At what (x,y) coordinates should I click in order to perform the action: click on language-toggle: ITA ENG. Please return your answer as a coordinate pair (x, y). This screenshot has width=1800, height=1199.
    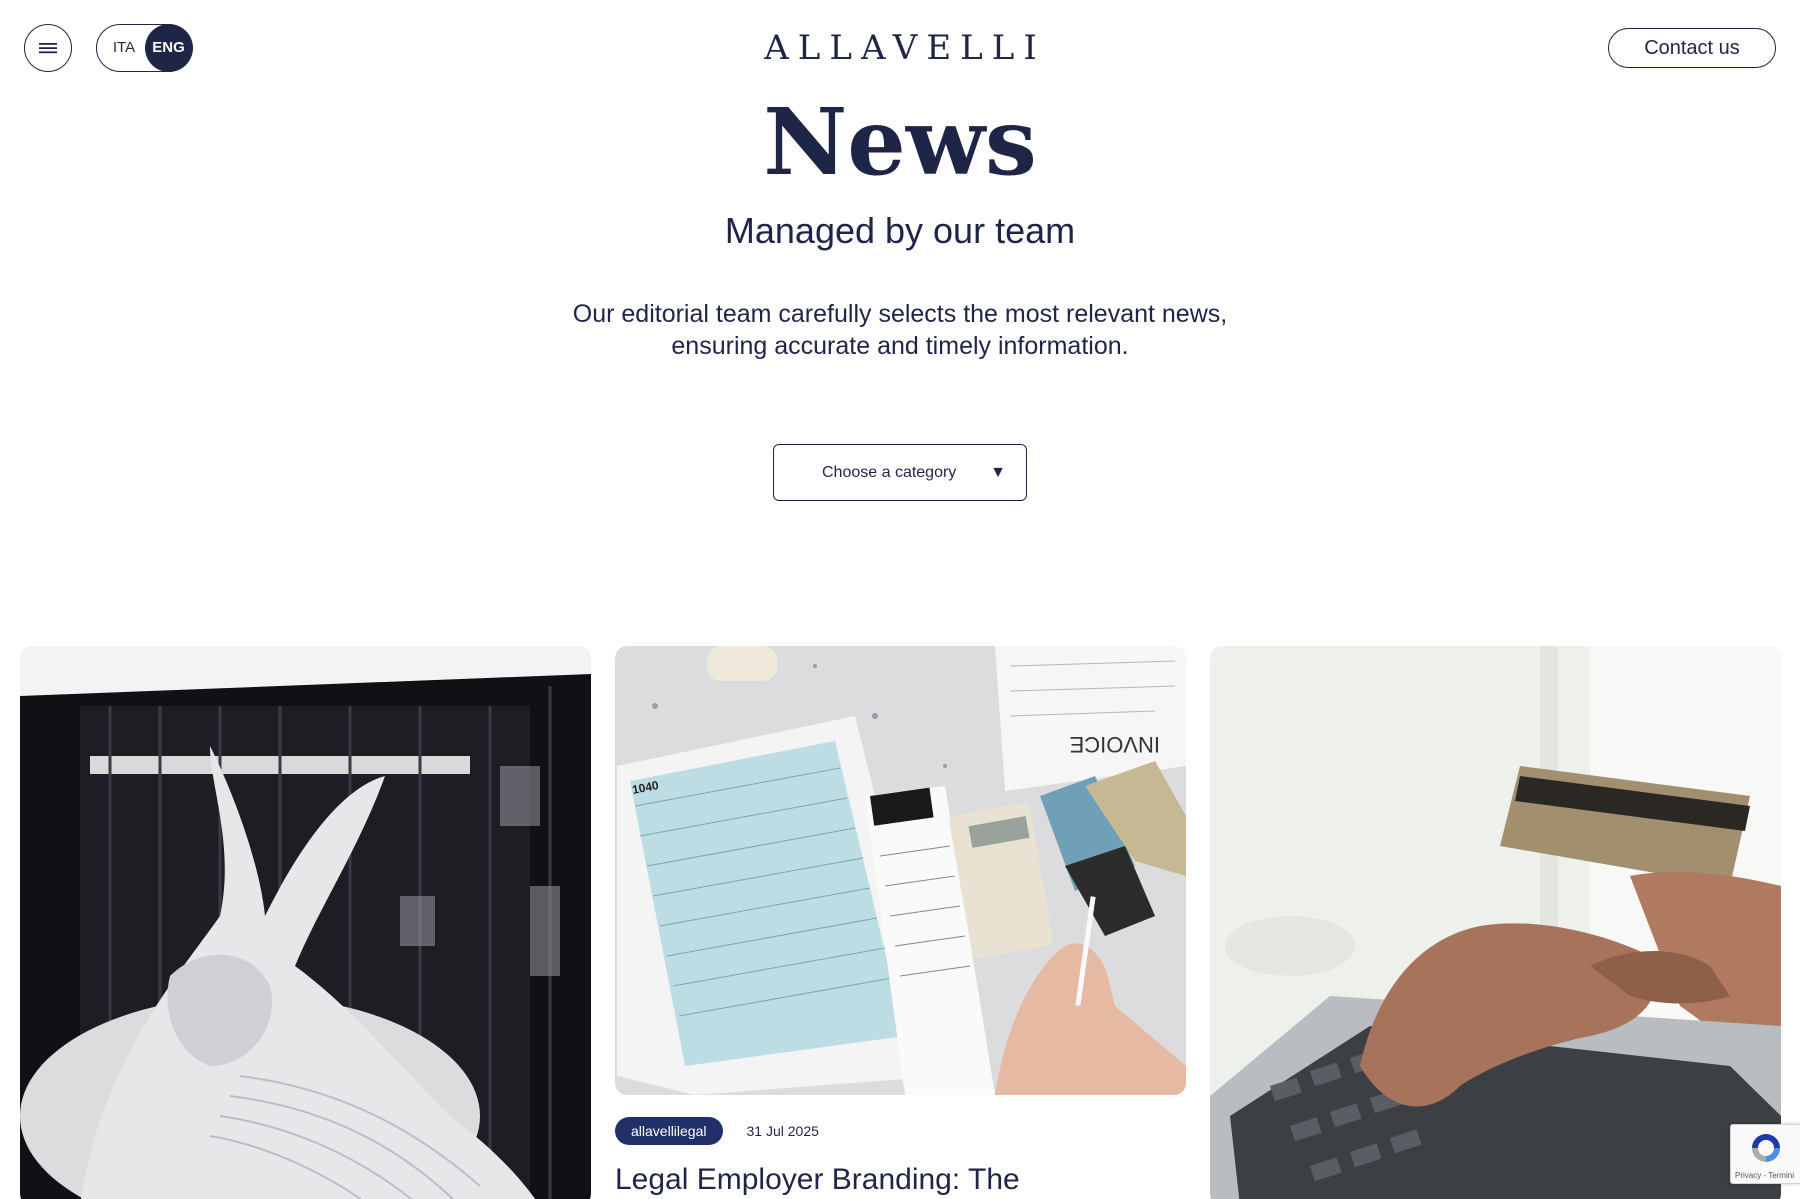
    Looking at the image, I should click on (144, 47).